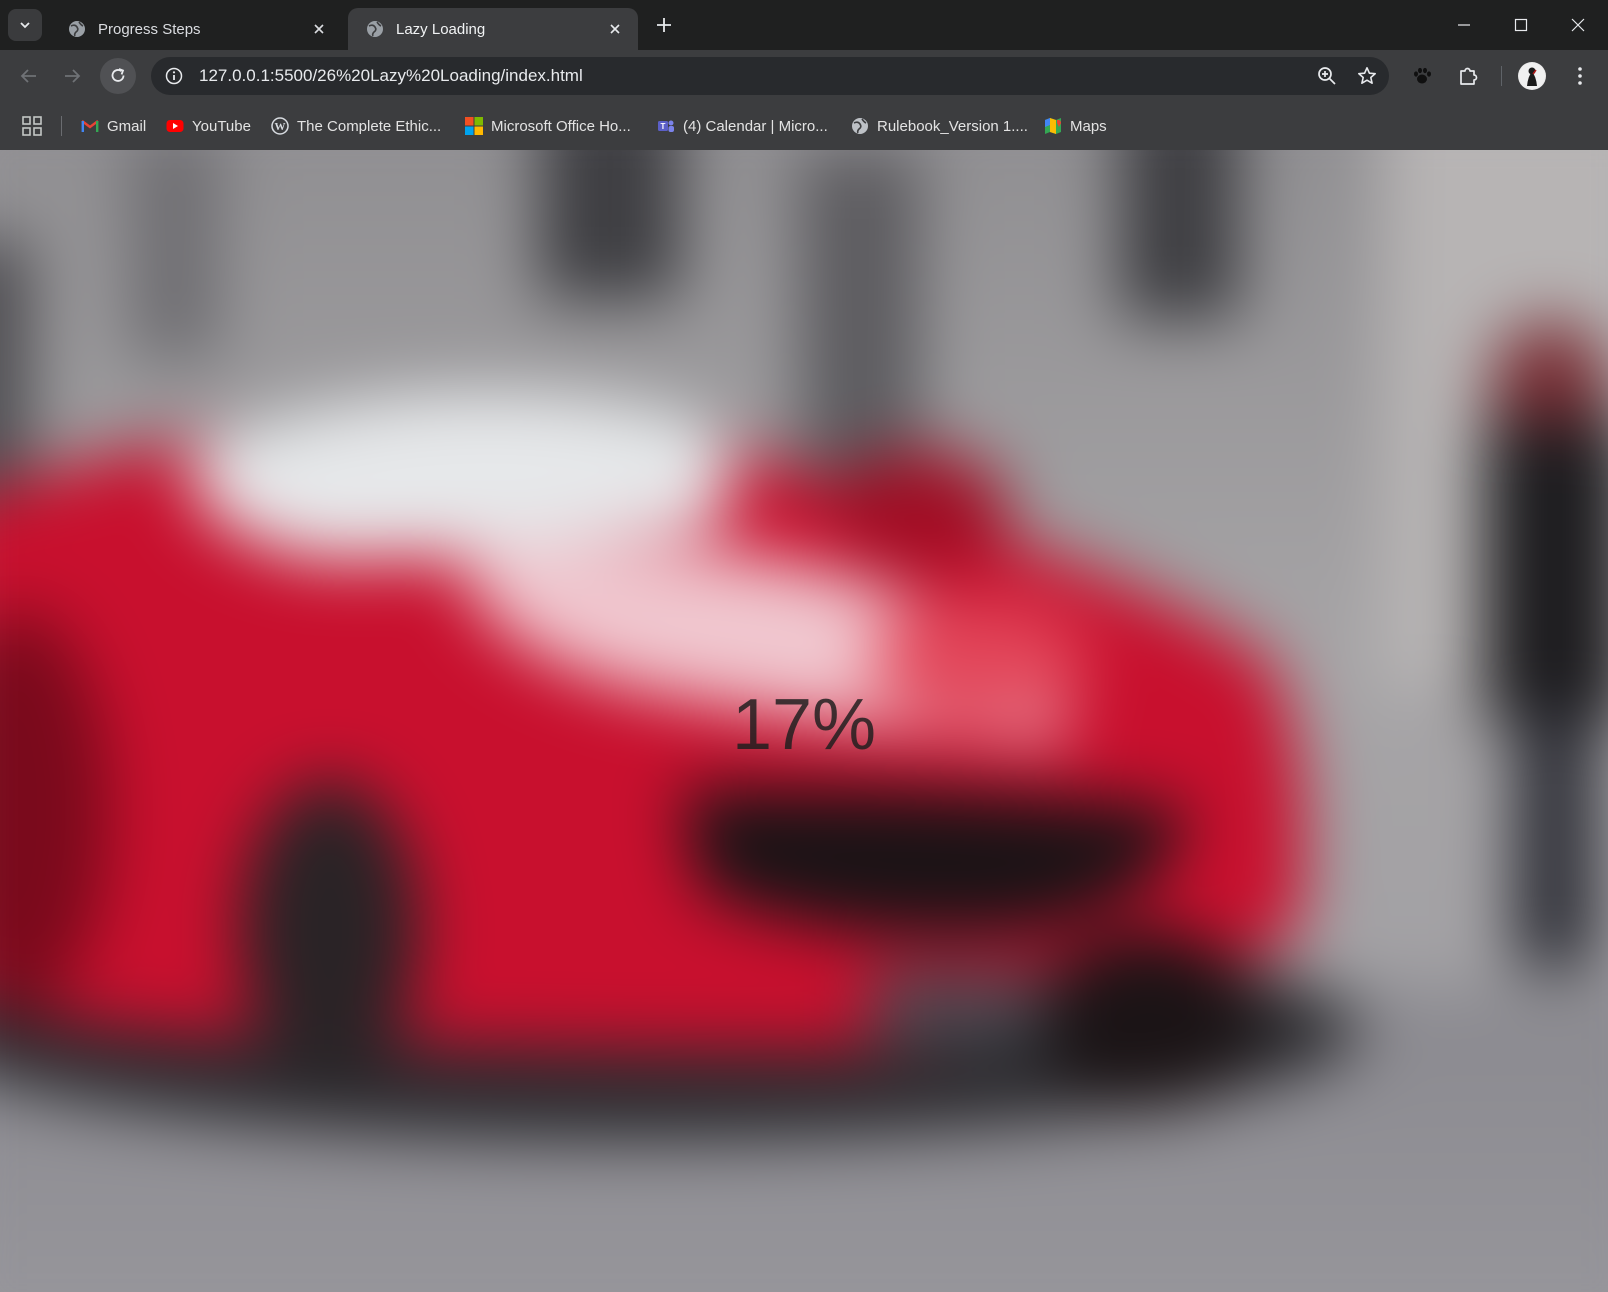 The width and height of the screenshot is (1608, 1292). I want to click on bookmarks-divider, so click(61, 126).